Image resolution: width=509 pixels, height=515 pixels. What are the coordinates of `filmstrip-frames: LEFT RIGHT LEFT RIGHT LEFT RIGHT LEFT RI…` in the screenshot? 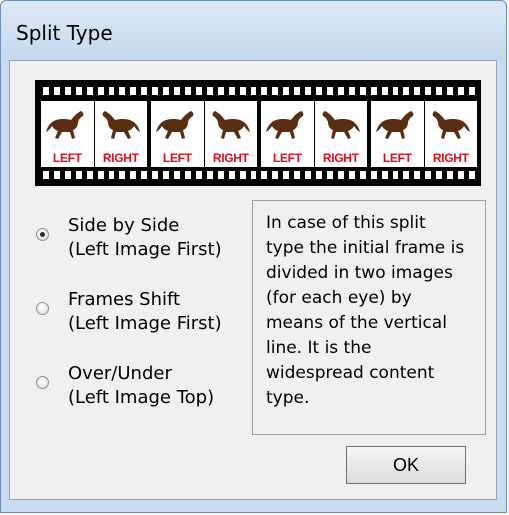 It's located at (259, 134).